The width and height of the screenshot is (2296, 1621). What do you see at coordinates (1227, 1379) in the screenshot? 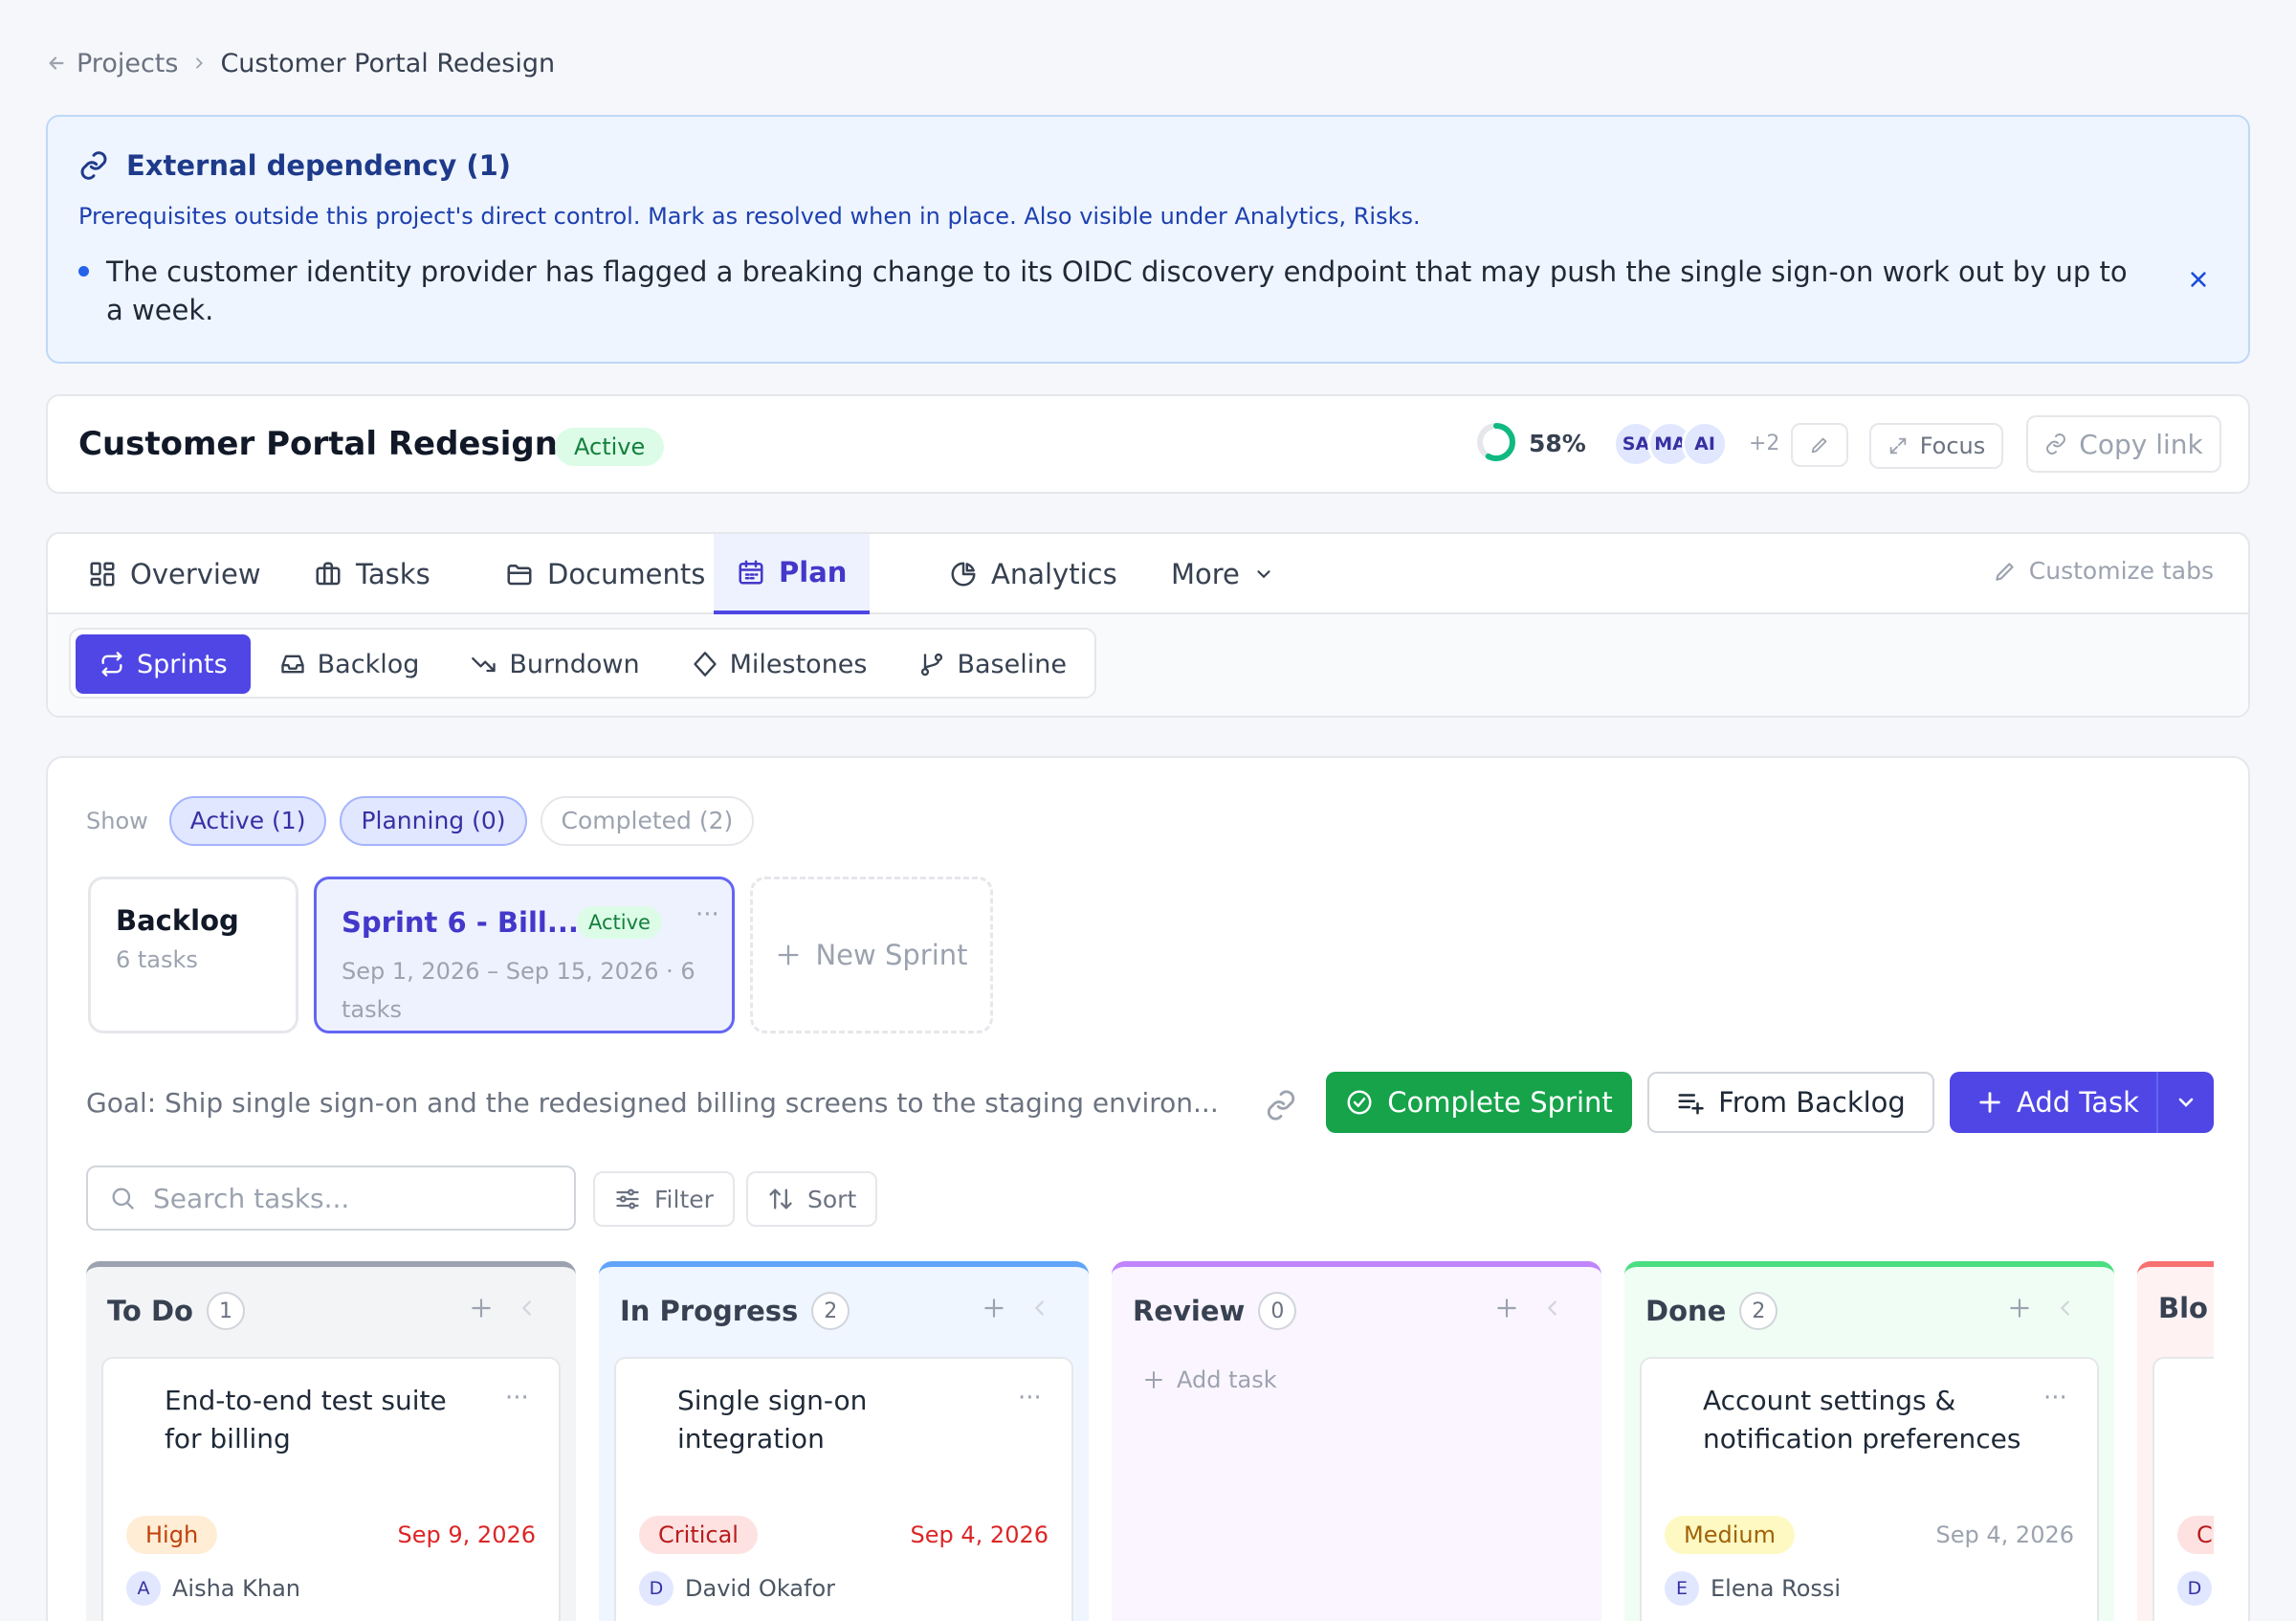
I see `add-task-inline-label: Add task` at bounding box center [1227, 1379].